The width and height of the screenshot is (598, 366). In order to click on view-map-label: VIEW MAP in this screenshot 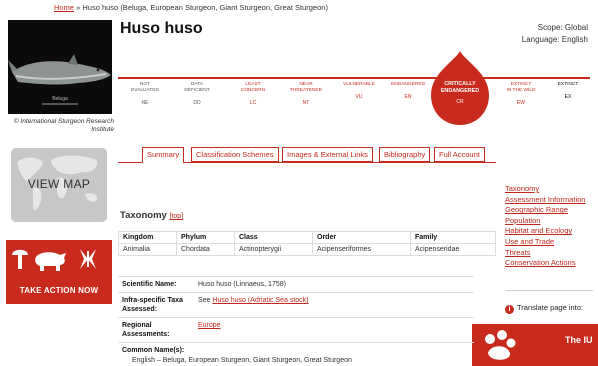, I will do `click(59, 184)`.